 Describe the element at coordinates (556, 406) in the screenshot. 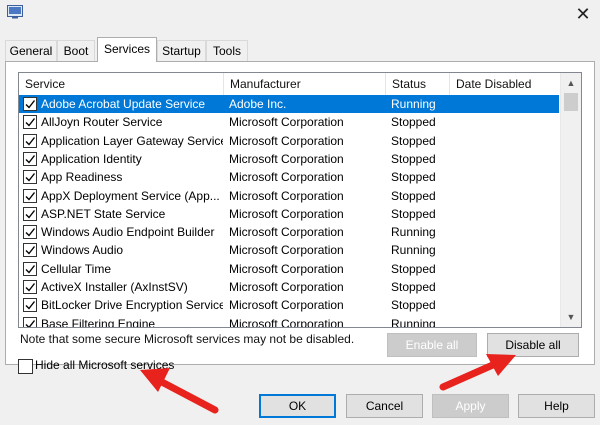

I see `help-button: Help` at that location.